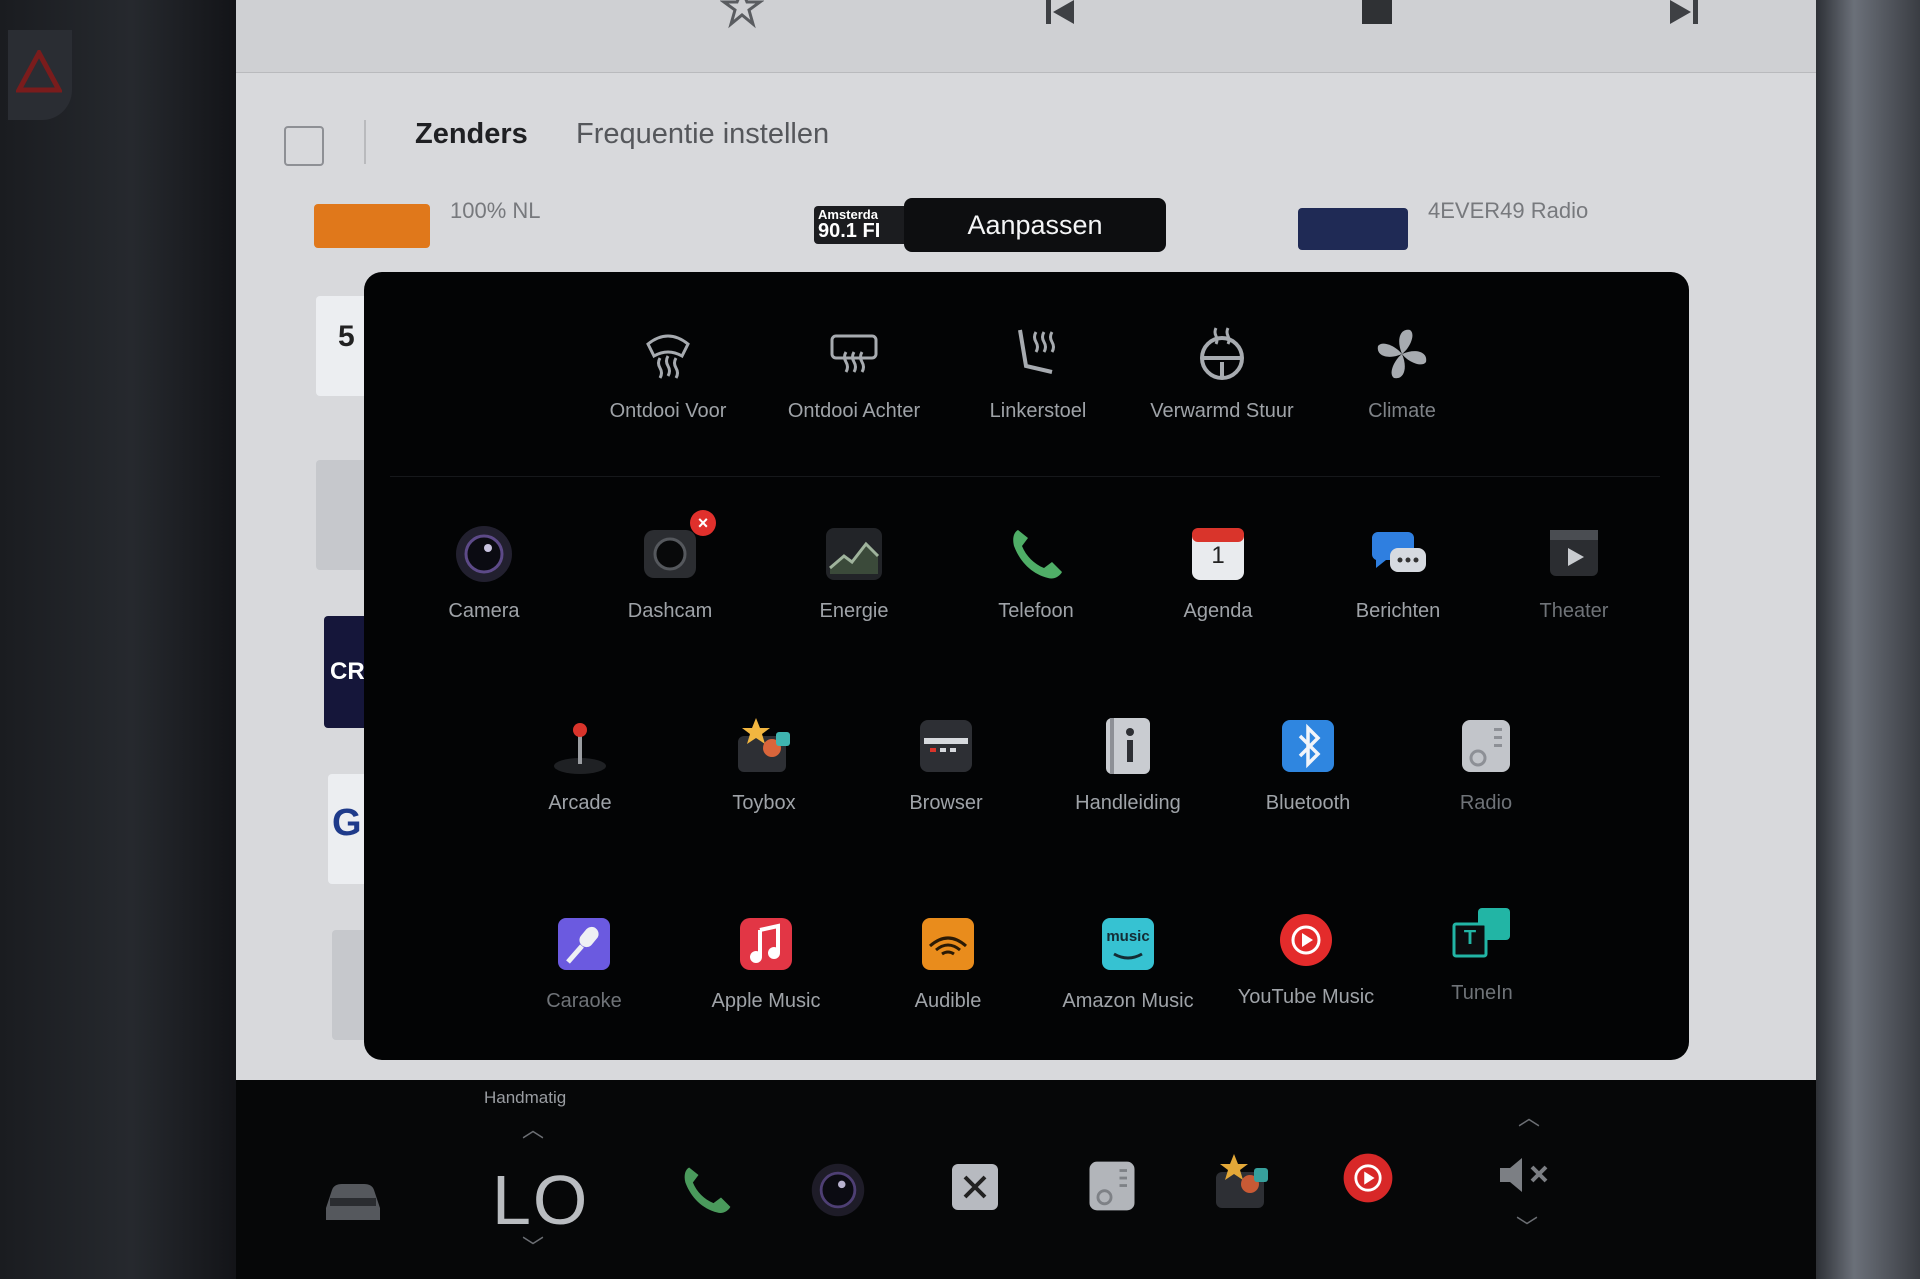 The image size is (1920, 1279). Describe the element at coordinates (946, 746) in the screenshot. I see `browser-icon` at that location.